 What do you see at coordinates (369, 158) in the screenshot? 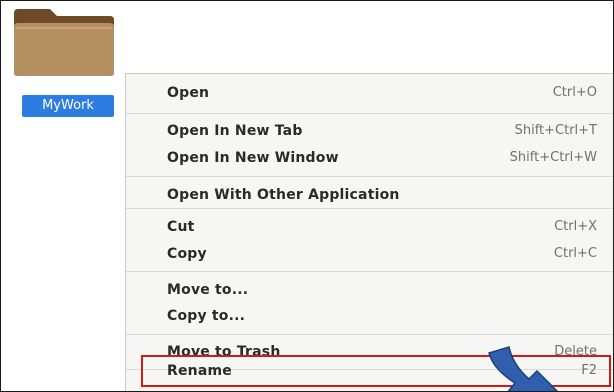
I see `menu-item-open-in-new-window: Open In New Window Shift+Ctrl+W` at bounding box center [369, 158].